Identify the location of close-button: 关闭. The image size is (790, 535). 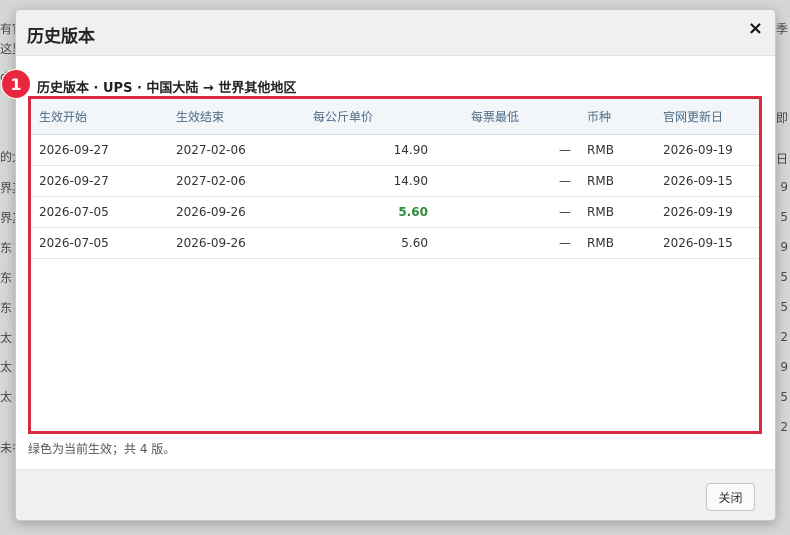
(730, 497).